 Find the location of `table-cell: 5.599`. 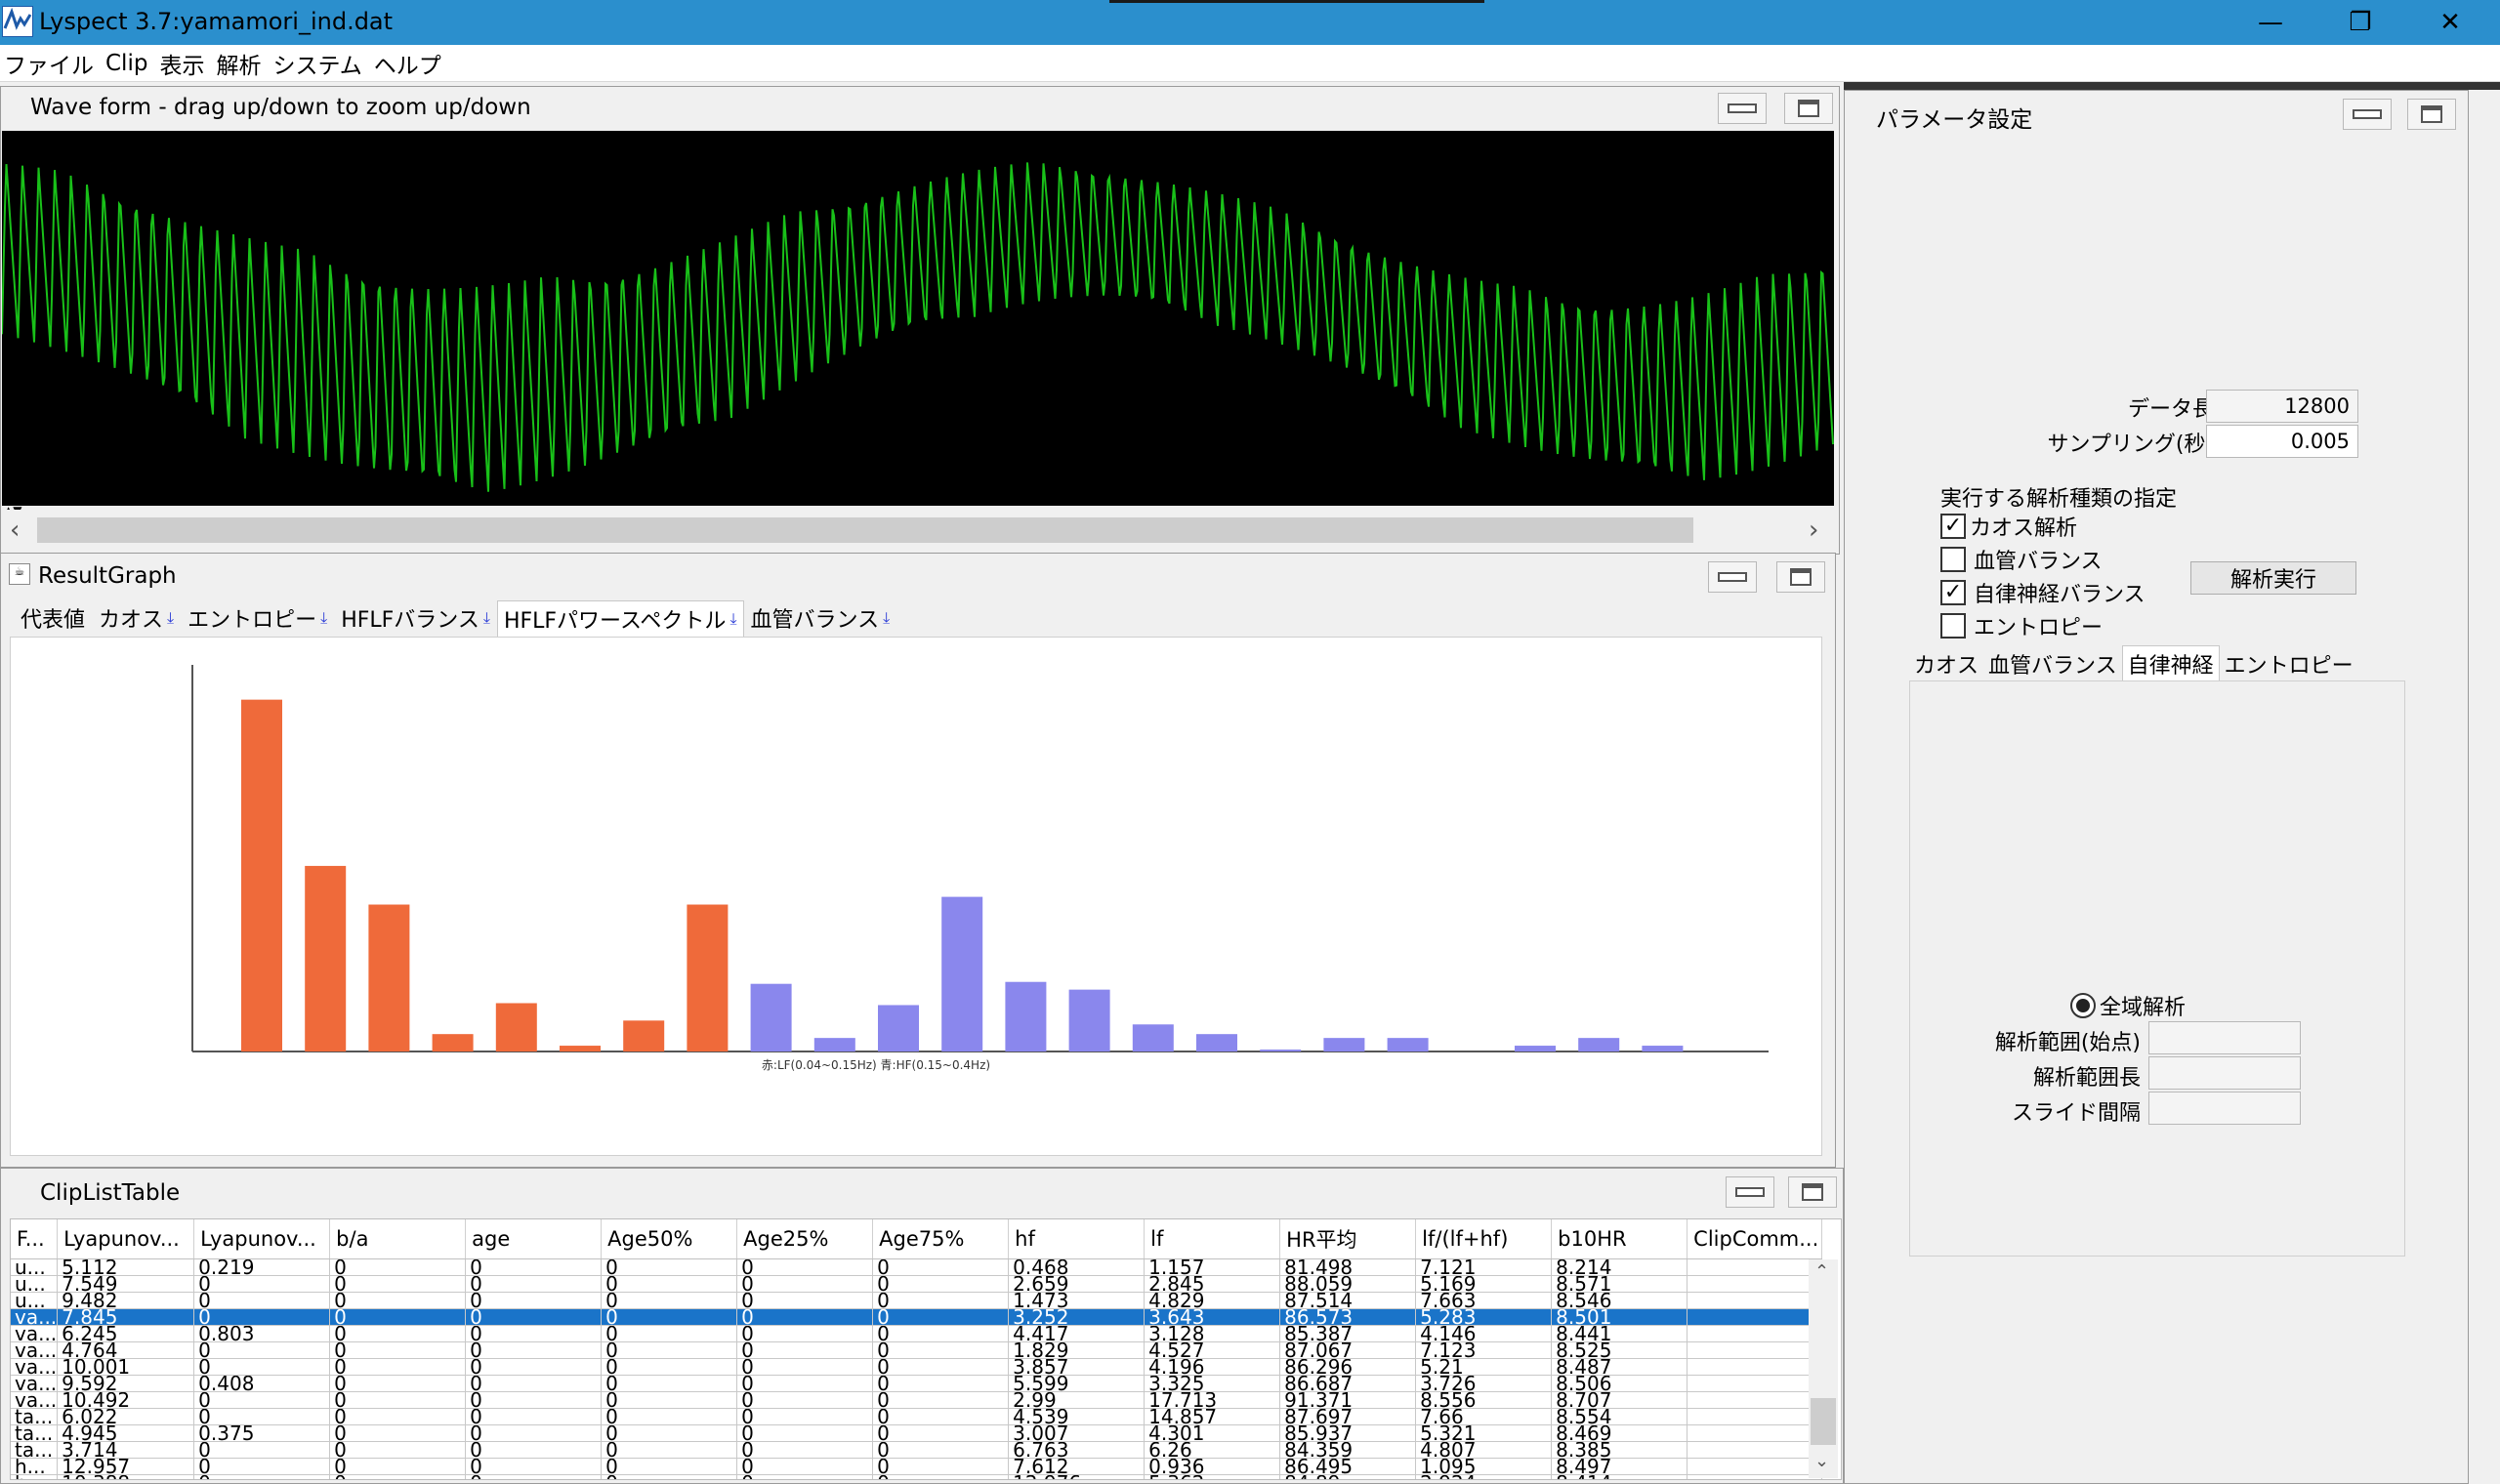

table-cell: 5.599 is located at coordinates (1077, 1383).